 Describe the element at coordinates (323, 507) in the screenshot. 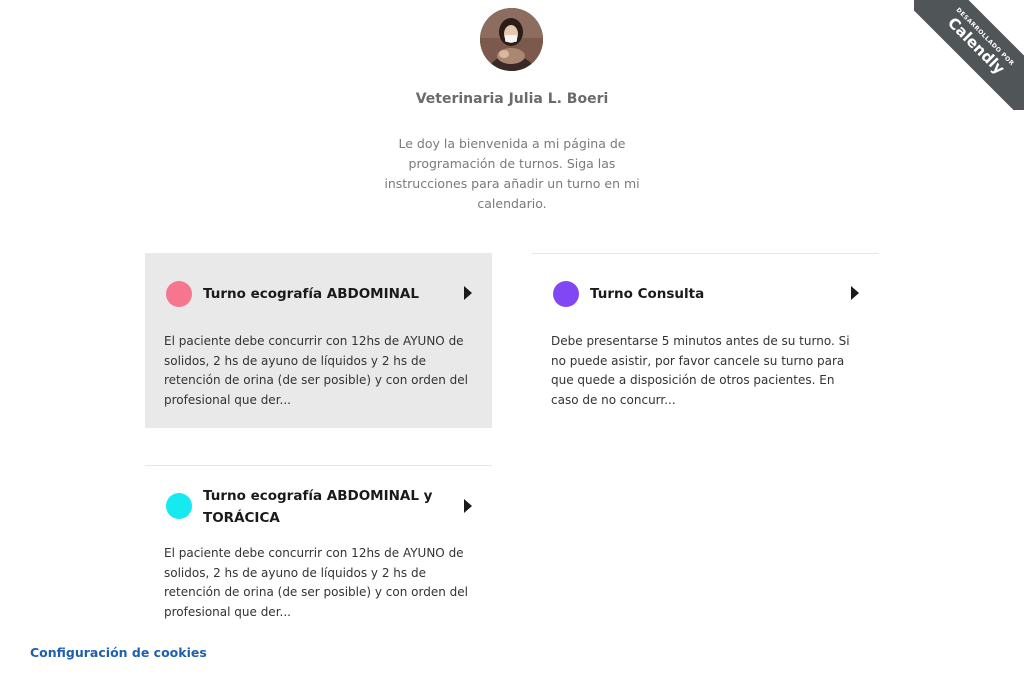

I see `event-title: Turno ecografía ABDOMINAL y TORÁCICA` at that location.